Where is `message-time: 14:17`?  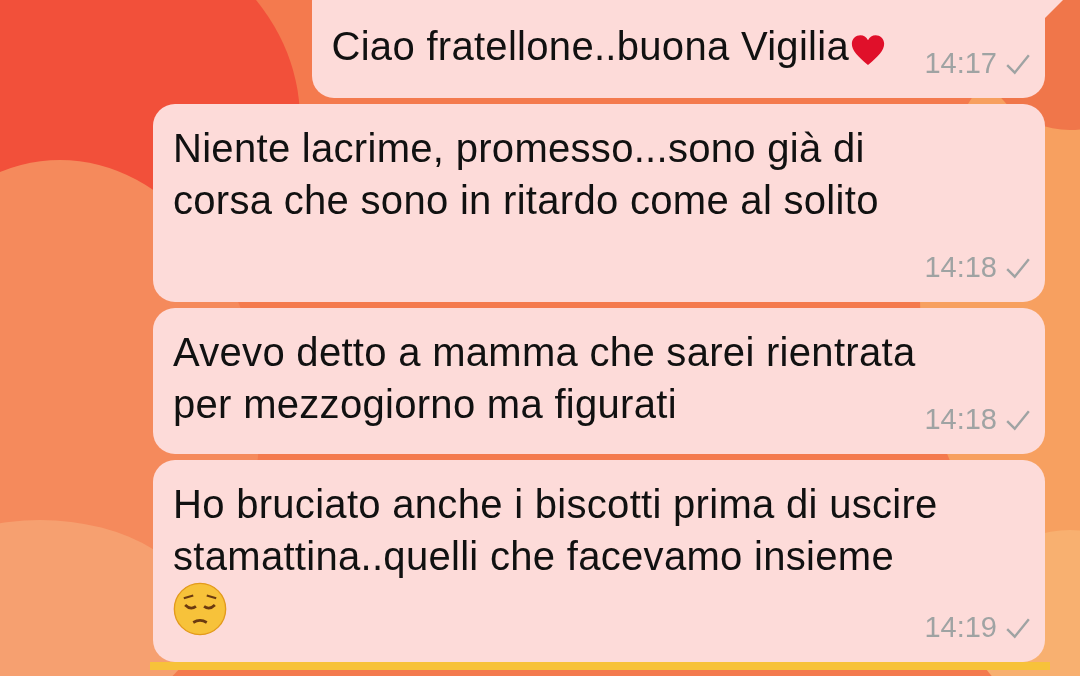
message-time: 14:17 is located at coordinates (960, 63).